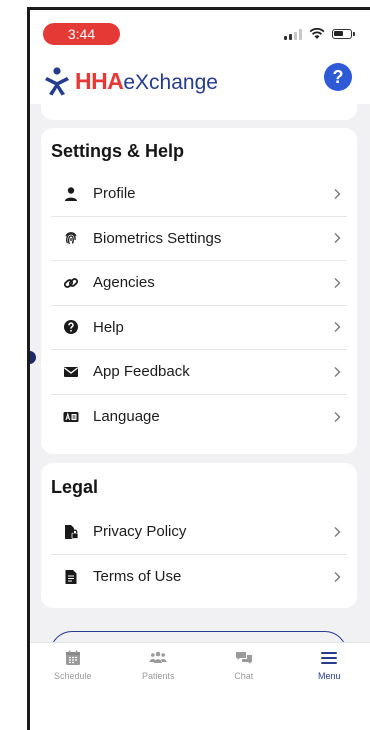 This screenshot has width=370, height=730. I want to click on tab-label: Menu, so click(329, 676).